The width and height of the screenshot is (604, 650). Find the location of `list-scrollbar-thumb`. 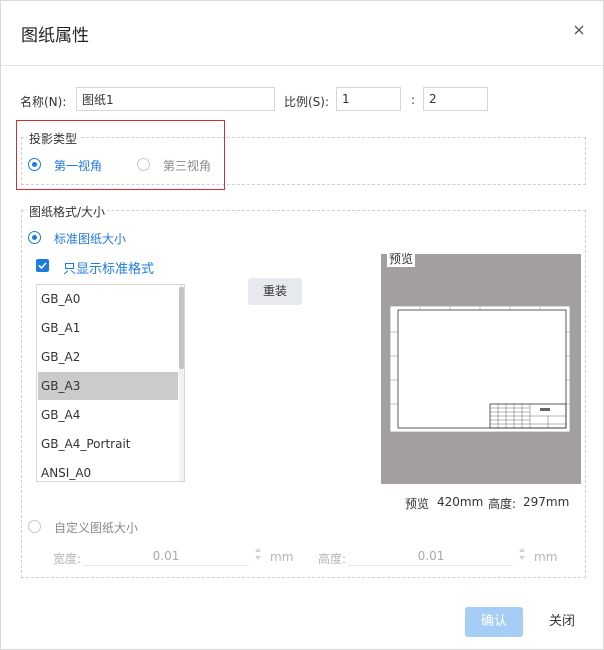

list-scrollbar-thumb is located at coordinates (181, 328).